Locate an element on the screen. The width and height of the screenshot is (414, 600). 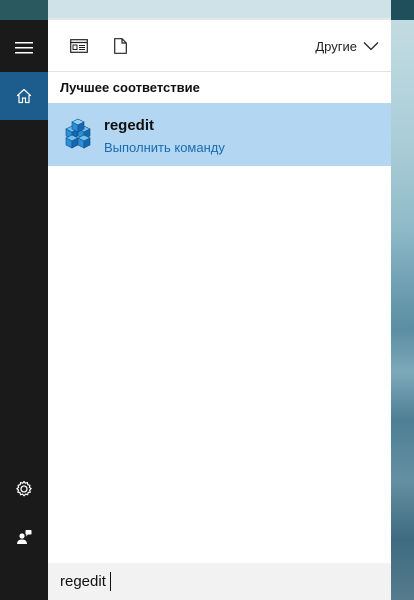
desktop-background-top is located at coordinates (402, 10).